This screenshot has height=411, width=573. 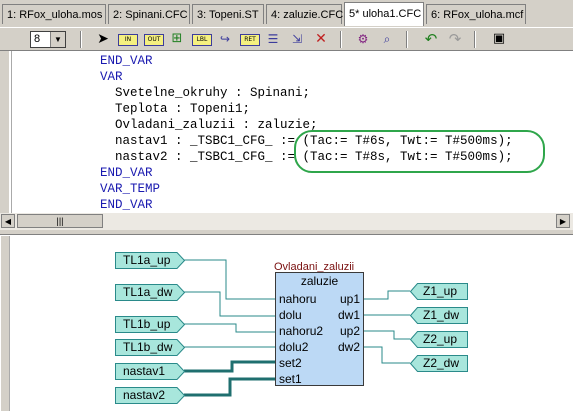 What do you see at coordinates (205, 93) in the screenshot?
I see `code-line: Svetelne_okruhy : Spinani;` at bounding box center [205, 93].